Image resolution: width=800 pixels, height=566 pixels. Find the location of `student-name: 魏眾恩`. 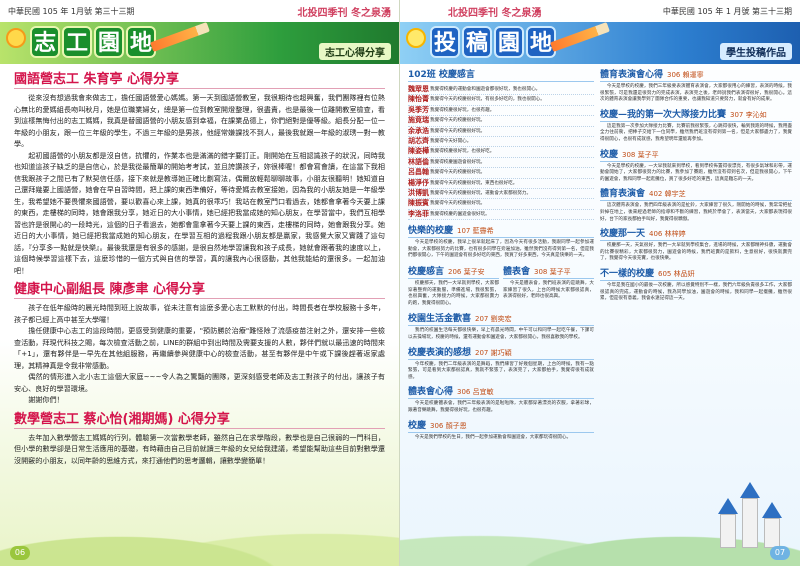

student-name: 魏眾恩 is located at coordinates (418, 89).